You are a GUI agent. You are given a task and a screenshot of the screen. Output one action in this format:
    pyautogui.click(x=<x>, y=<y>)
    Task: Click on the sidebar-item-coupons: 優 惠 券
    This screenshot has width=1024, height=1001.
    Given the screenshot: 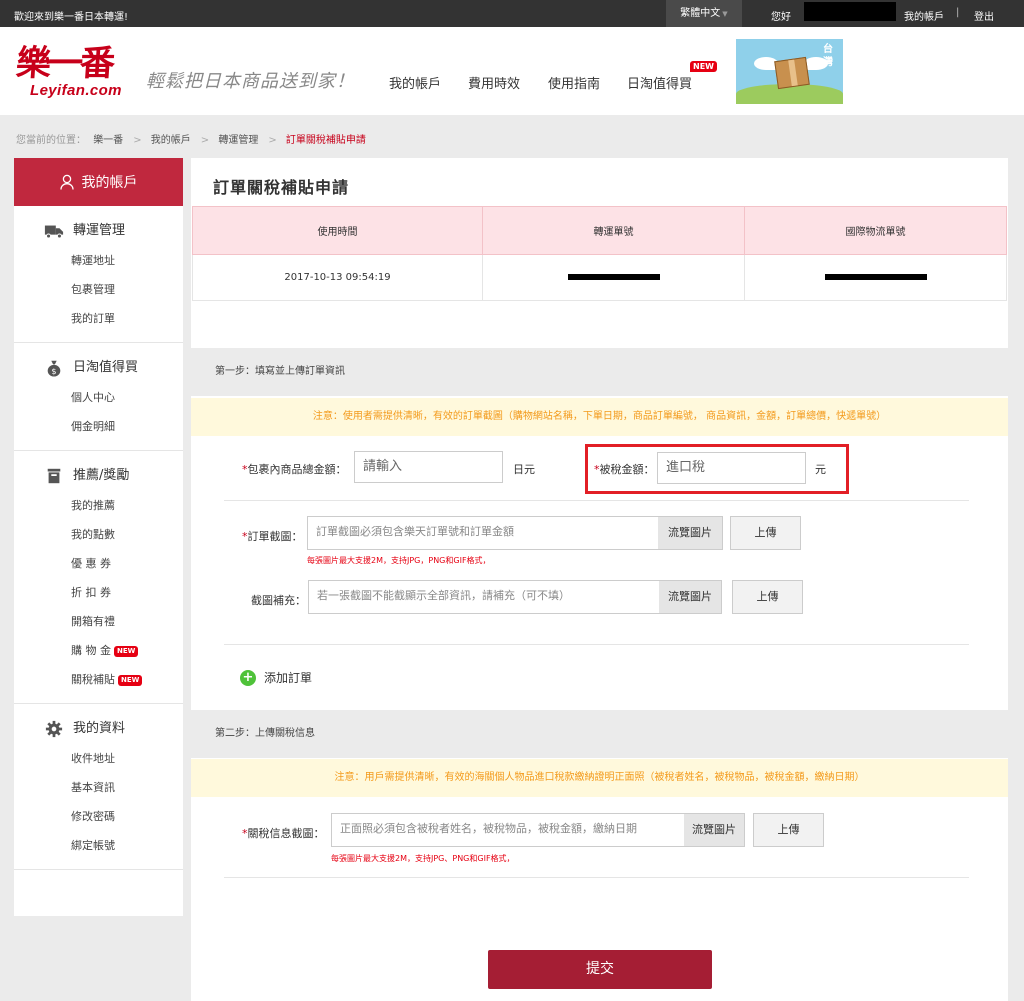 What is the action you would take?
    pyautogui.click(x=98, y=563)
    